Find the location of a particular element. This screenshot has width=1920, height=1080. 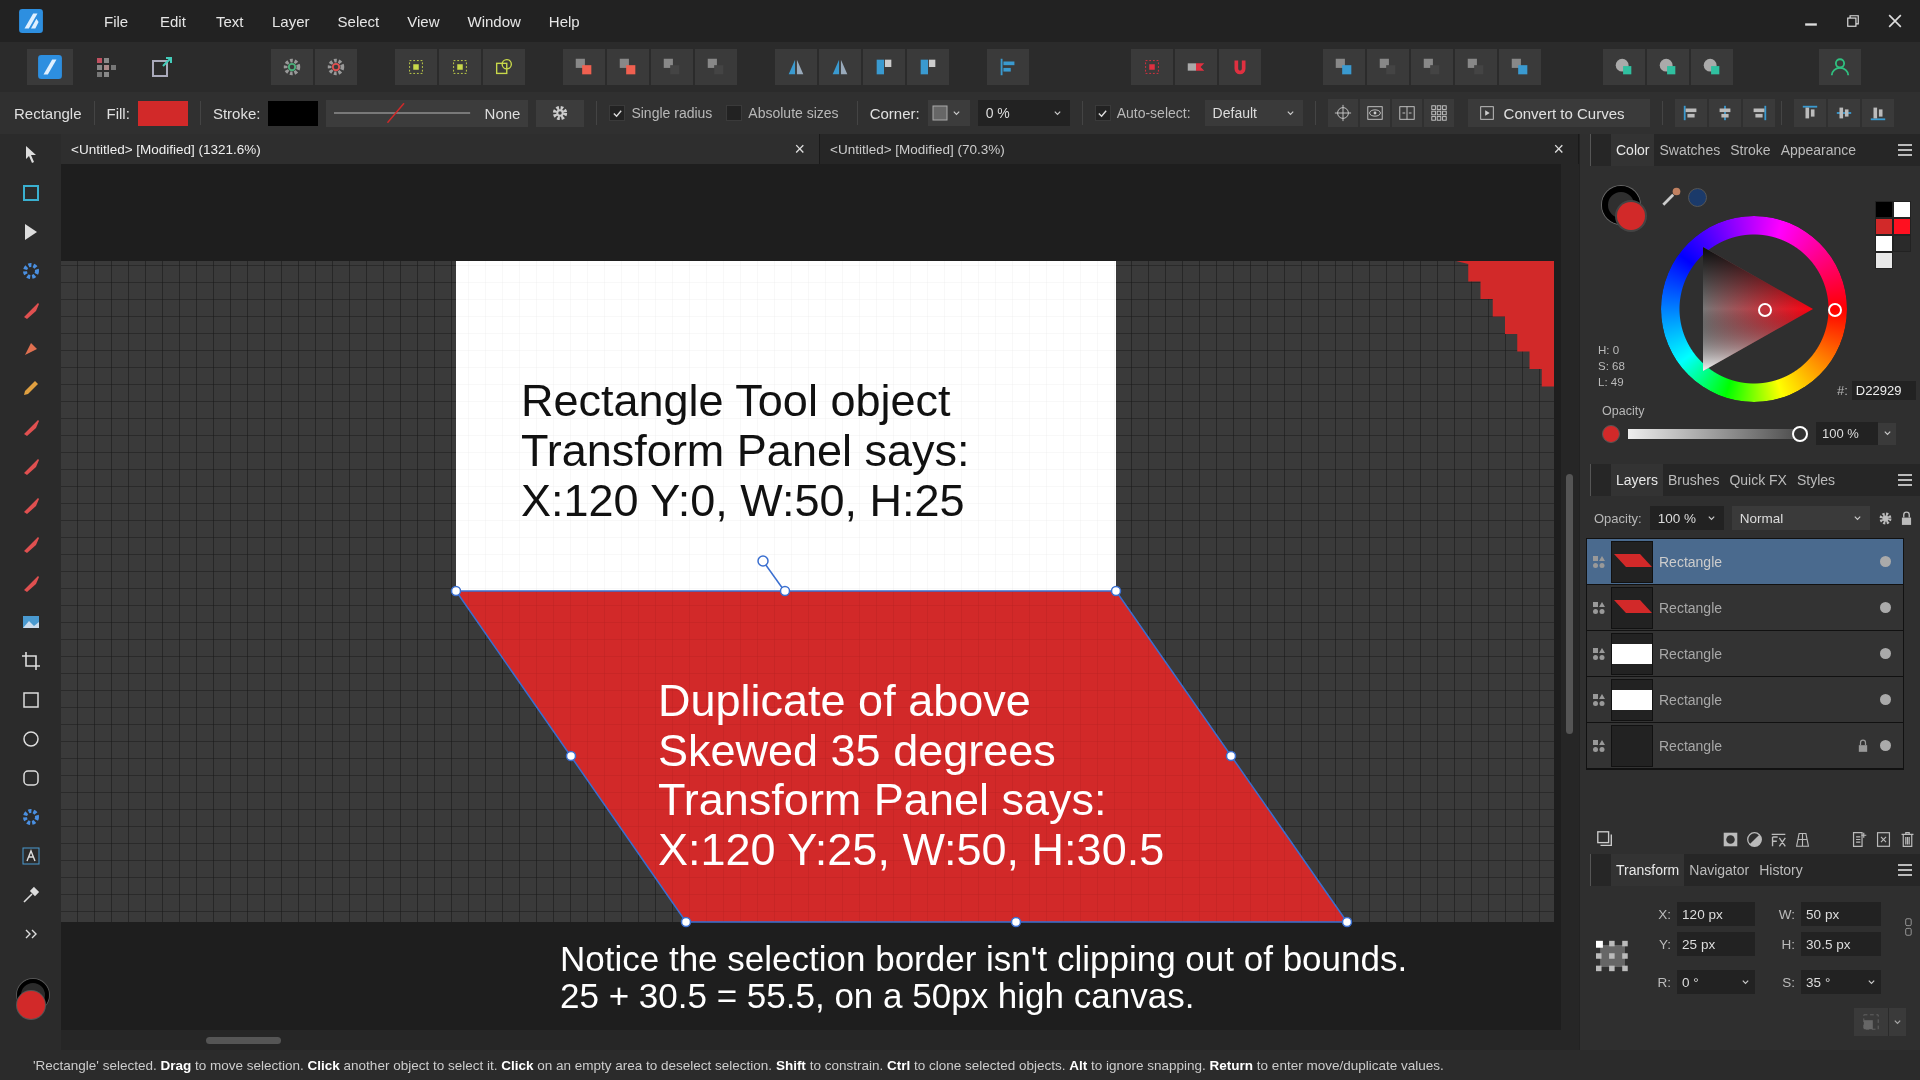

rectangle-icon is located at coordinates (30, 700).